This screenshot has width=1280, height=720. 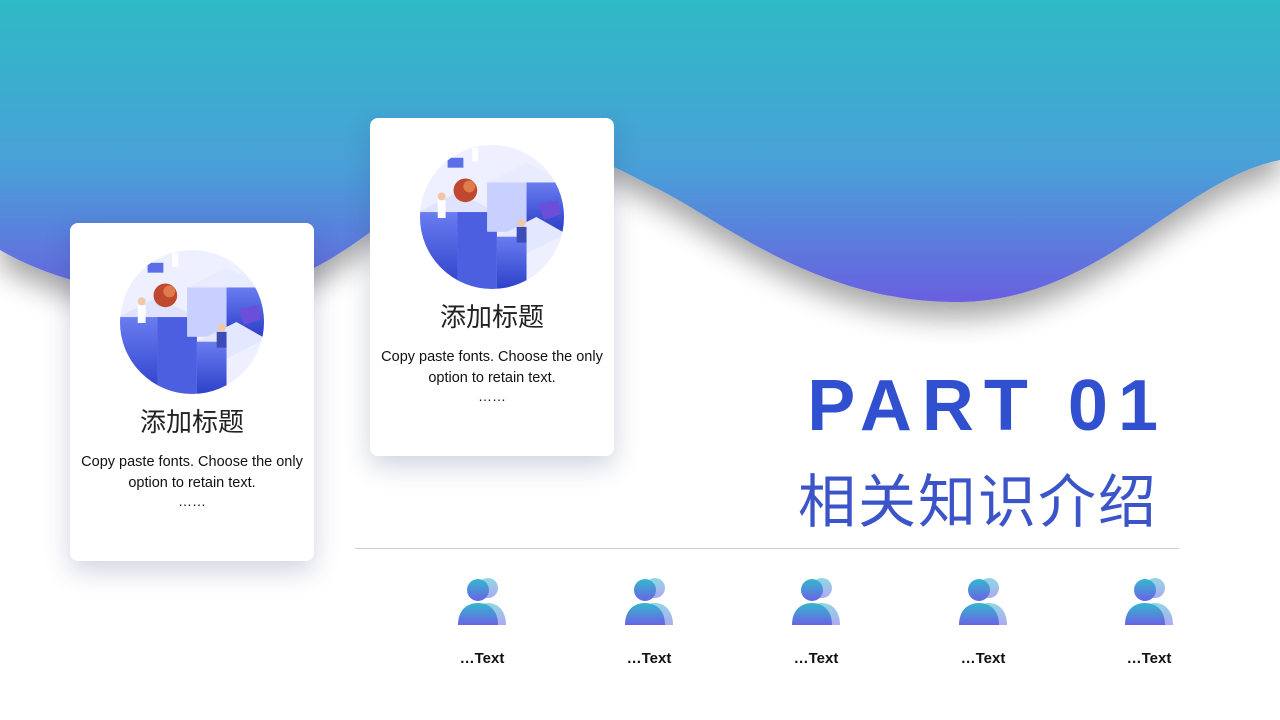 I want to click on people-item-1: …Text, so click(x=482, y=621).